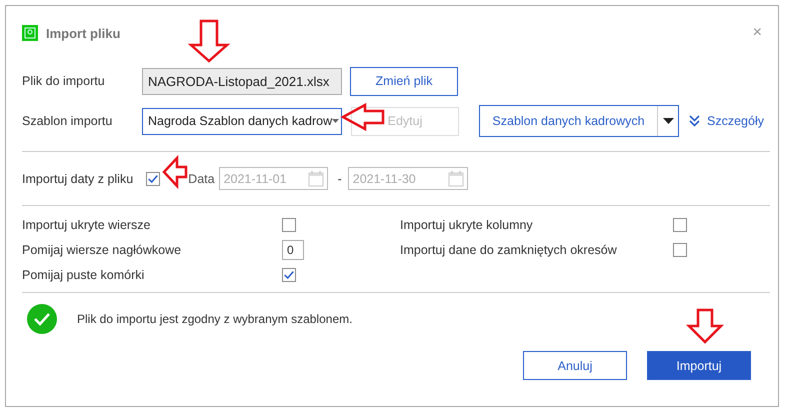 The image size is (804, 417). I want to click on cancel-button: Anuluj, so click(575, 365).